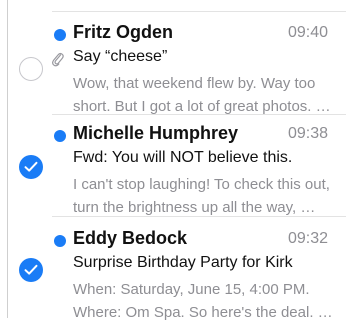 The image size is (346, 330). I want to click on message-subject: Surprise Birthday Party for Kirk, so click(183, 262).